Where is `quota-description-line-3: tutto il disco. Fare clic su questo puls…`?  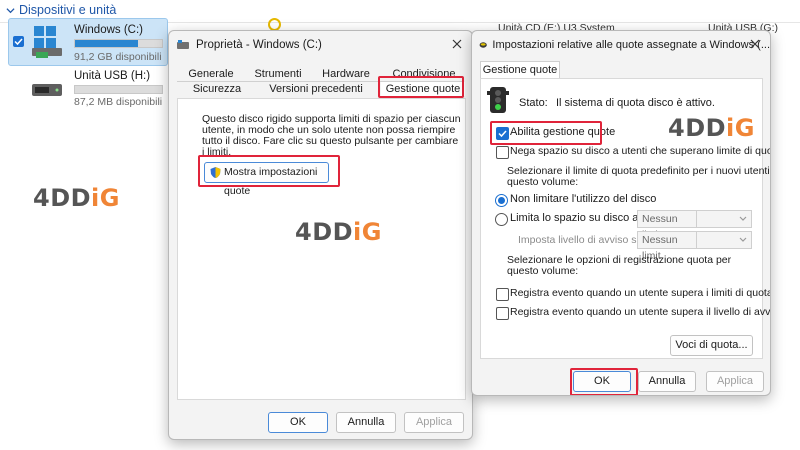 quota-description-line-3: tutto il disco. Fare clic su questo puls… is located at coordinates (330, 141).